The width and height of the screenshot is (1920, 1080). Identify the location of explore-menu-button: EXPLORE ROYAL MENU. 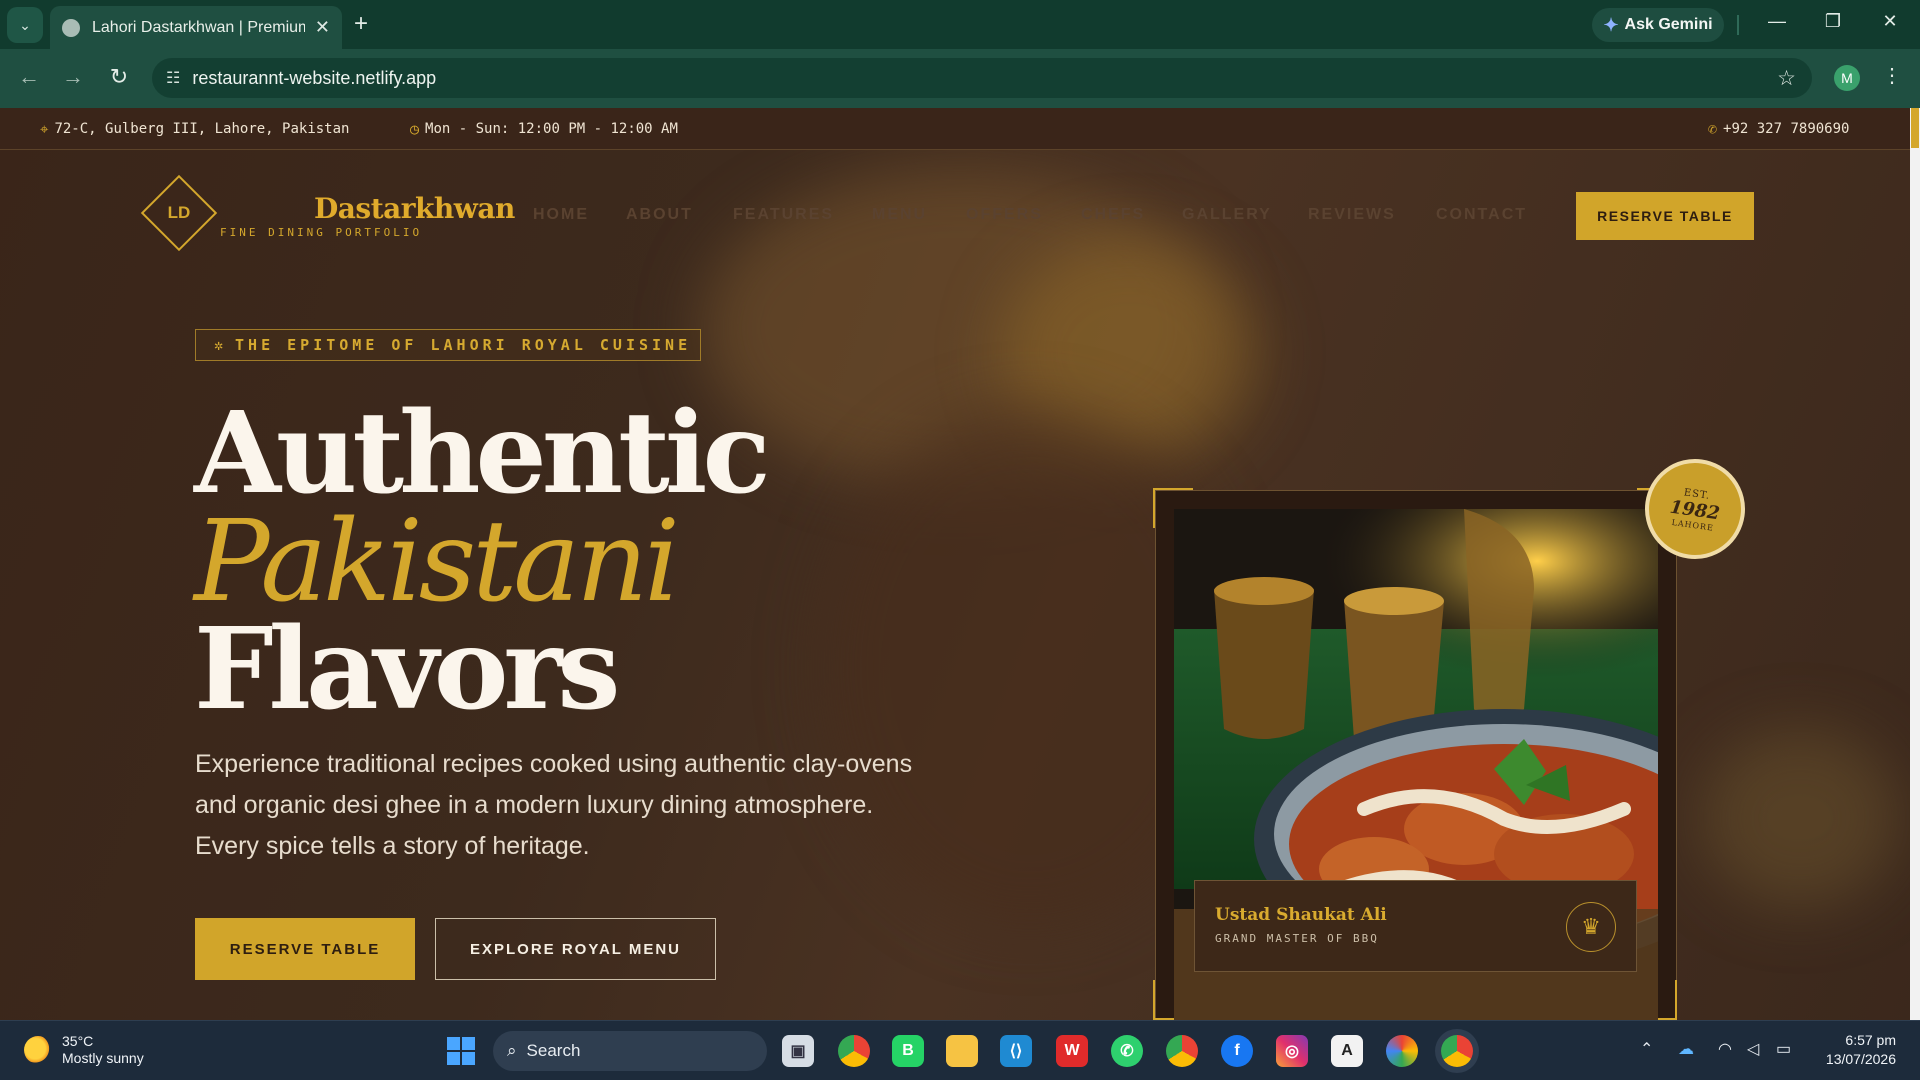
(575, 949).